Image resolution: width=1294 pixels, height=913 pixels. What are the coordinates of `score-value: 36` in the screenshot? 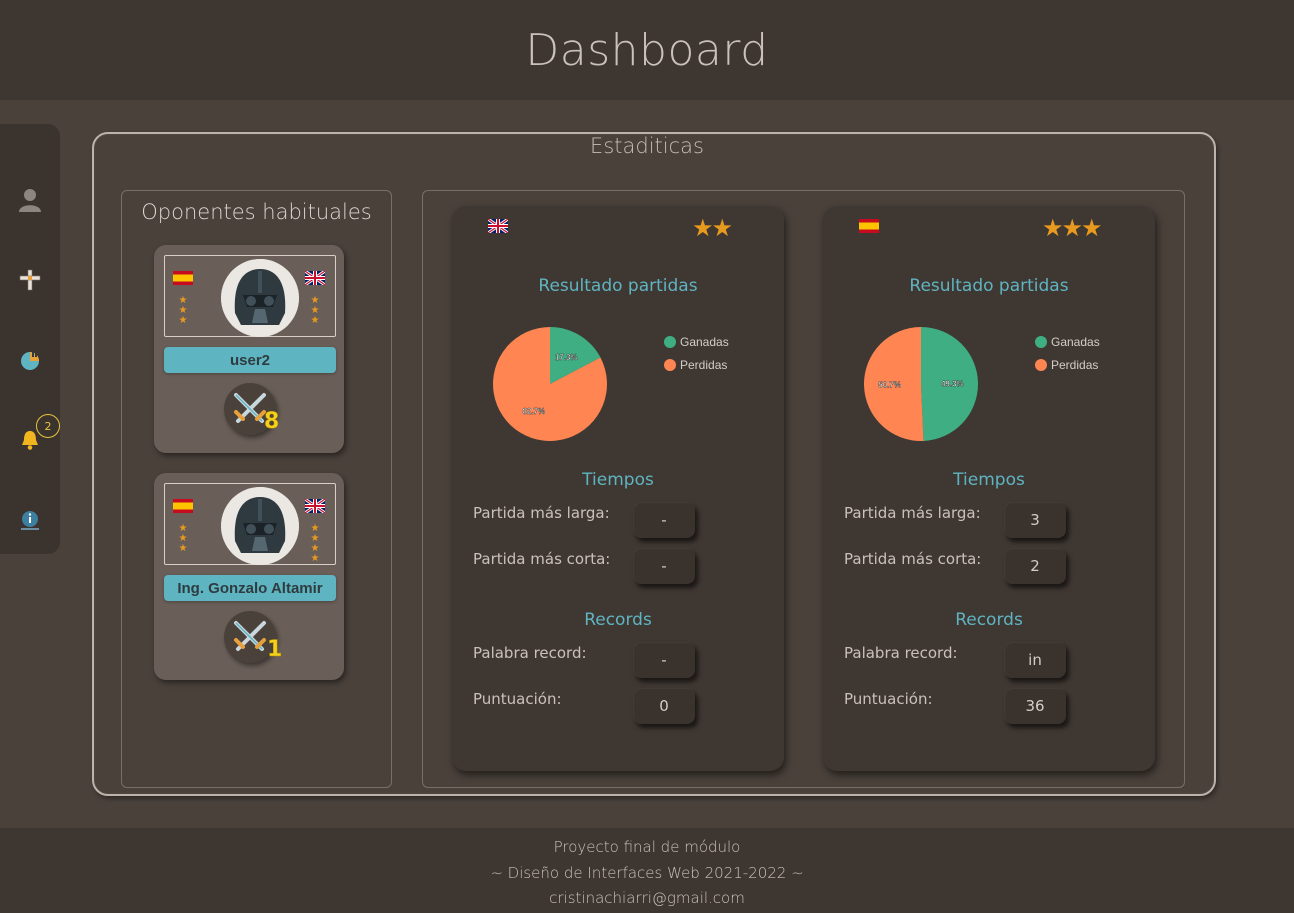 It's located at (1035, 706).